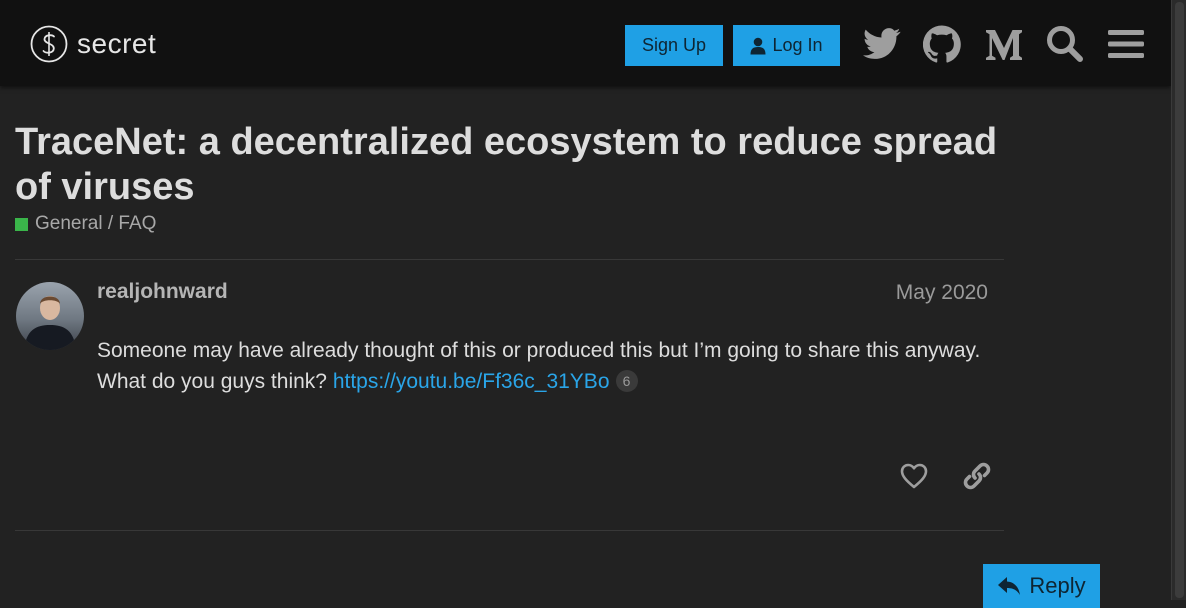 The image size is (1186, 608). What do you see at coordinates (797, 45) in the screenshot?
I see `log-in-label: Log In` at bounding box center [797, 45].